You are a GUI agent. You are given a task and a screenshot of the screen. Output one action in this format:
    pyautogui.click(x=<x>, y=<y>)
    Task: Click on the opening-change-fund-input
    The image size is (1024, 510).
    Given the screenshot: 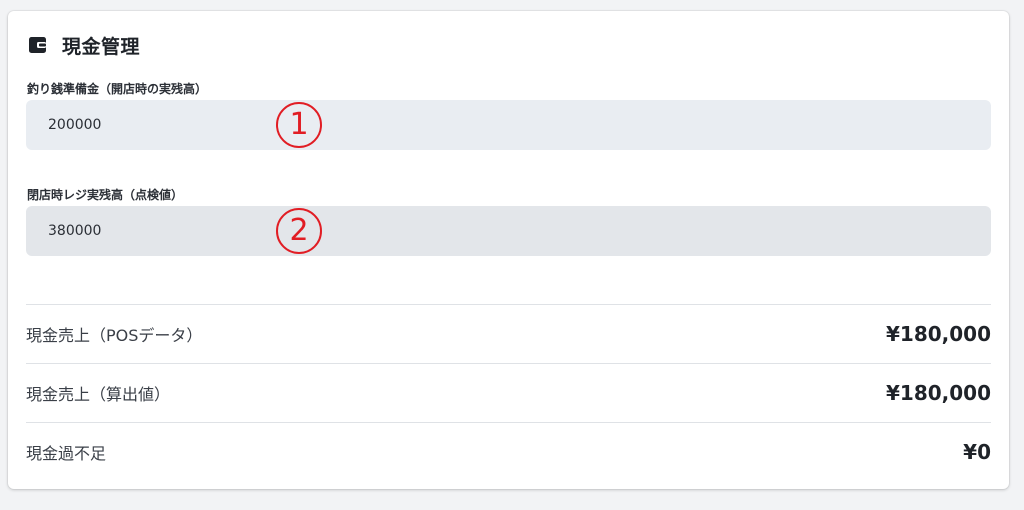 What is the action you would take?
    pyautogui.click(x=508, y=125)
    